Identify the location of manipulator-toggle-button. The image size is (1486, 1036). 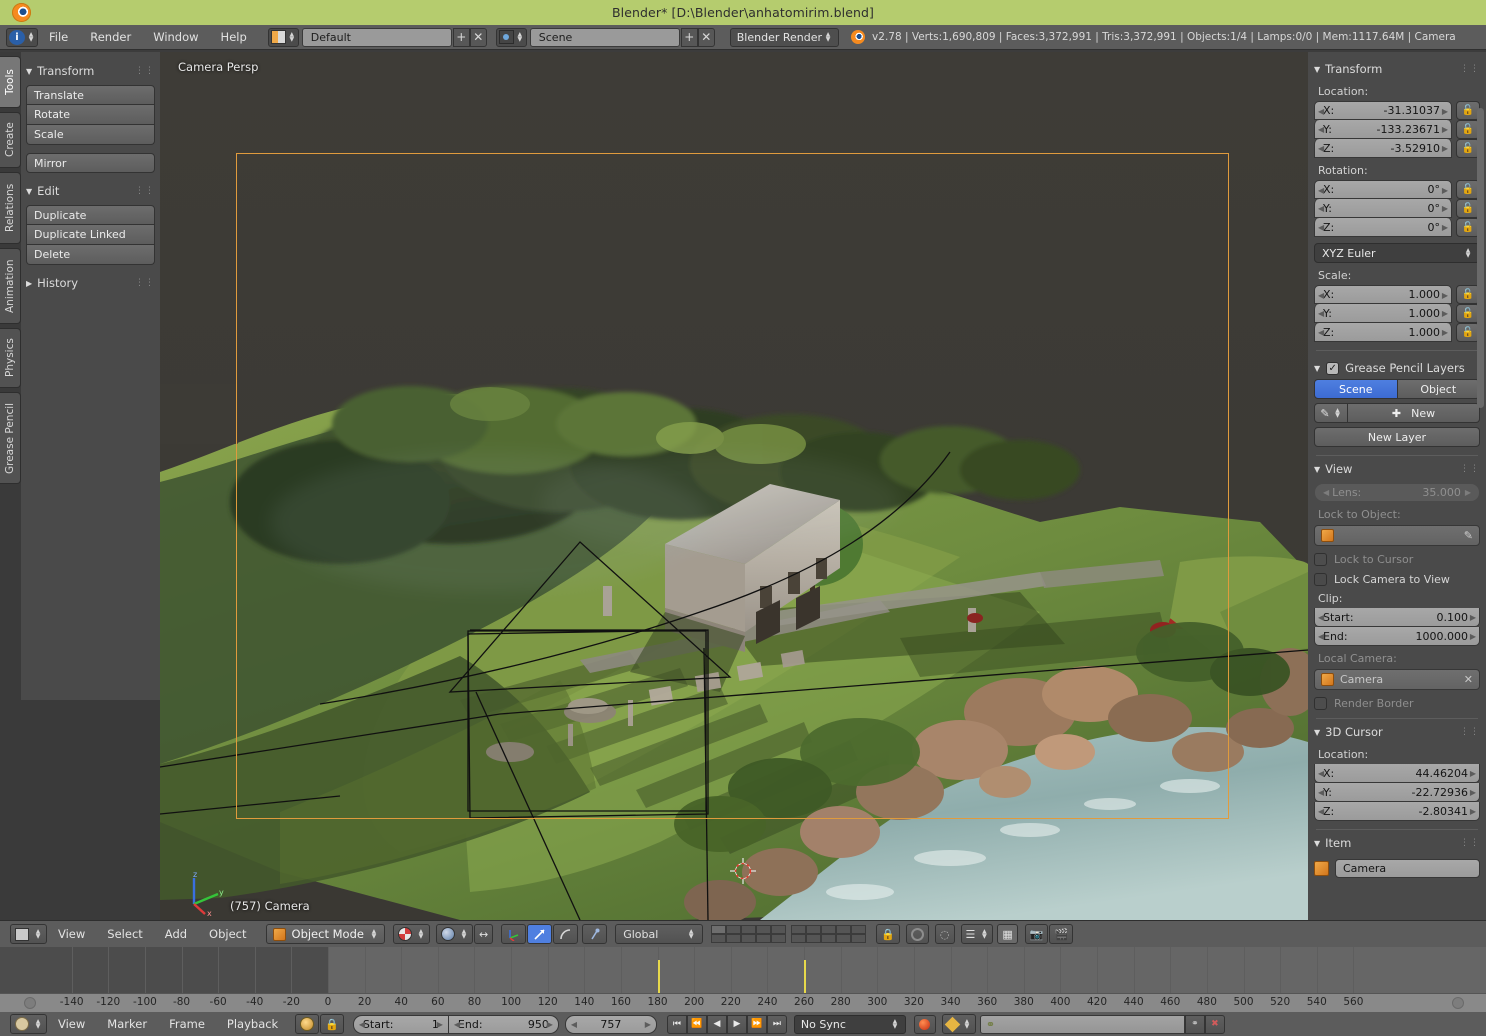
(595, 934).